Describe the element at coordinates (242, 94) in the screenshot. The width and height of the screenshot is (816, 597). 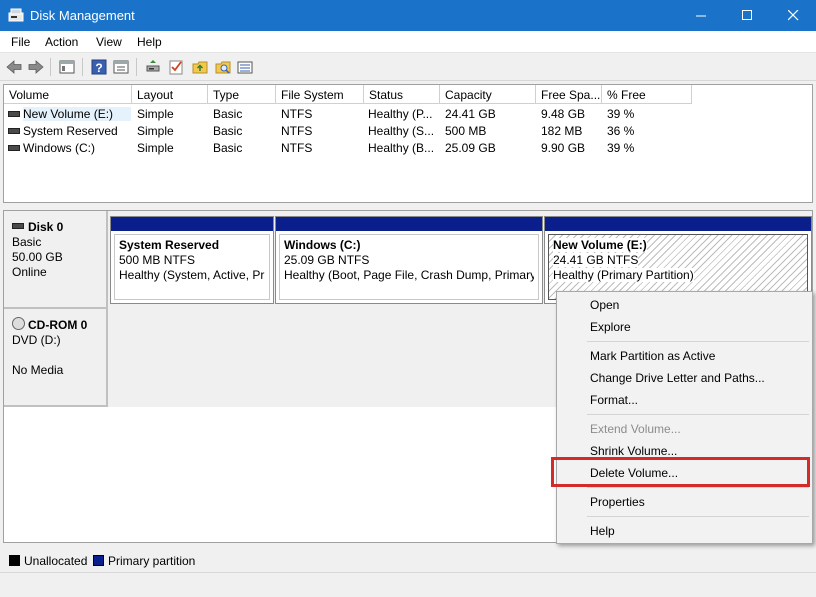
I see `column-header-type: Type` at that location.